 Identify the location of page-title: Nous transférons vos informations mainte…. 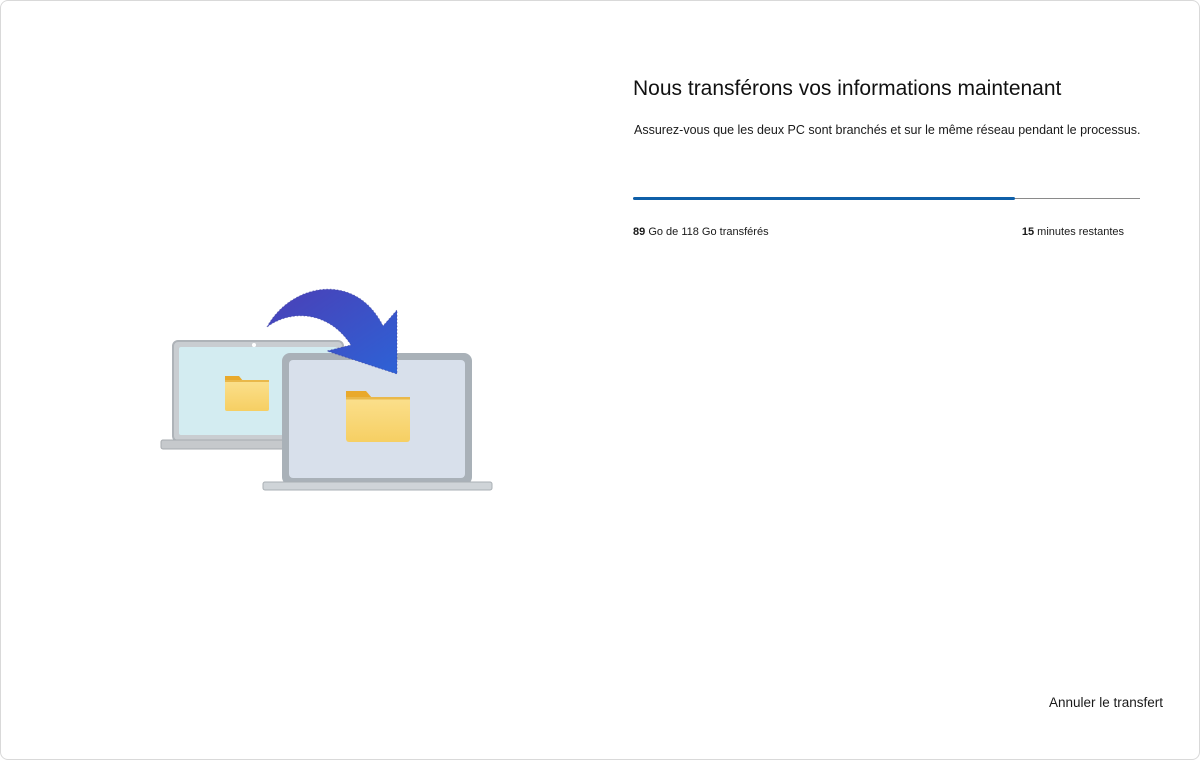
(847, 88).